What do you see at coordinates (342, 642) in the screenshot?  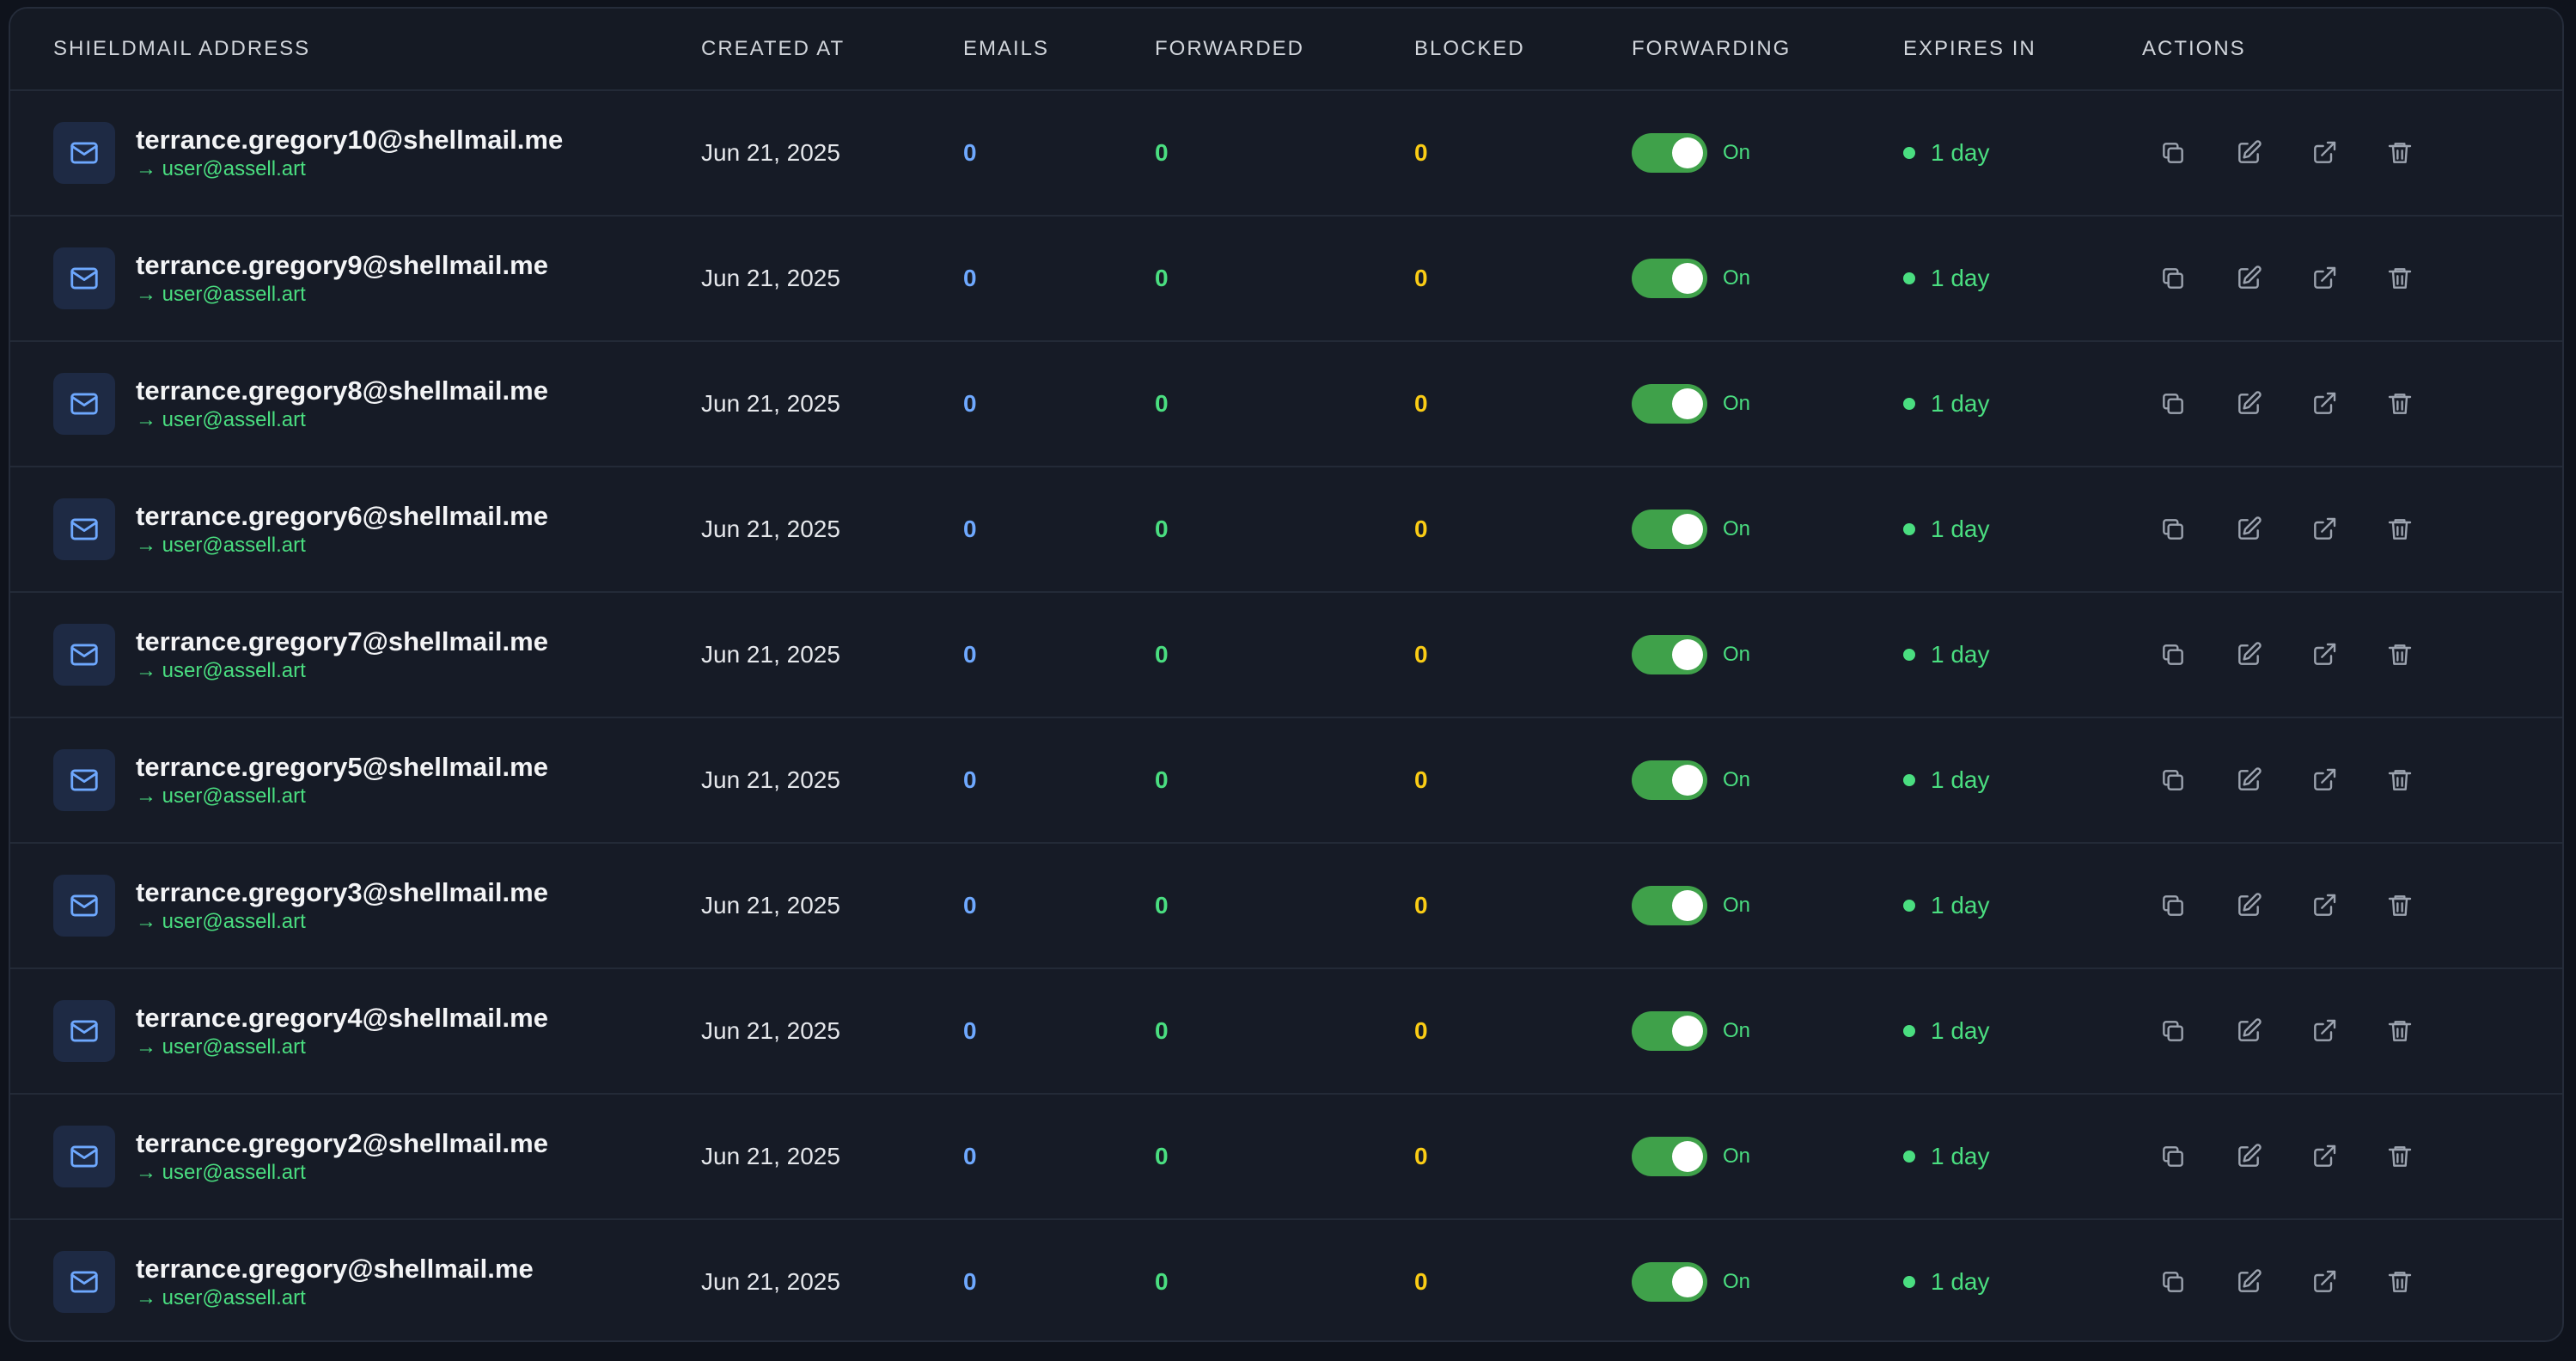 I see `alias-address: terrance.gregory7@shellmail.me` at bounding box center [342, 642].